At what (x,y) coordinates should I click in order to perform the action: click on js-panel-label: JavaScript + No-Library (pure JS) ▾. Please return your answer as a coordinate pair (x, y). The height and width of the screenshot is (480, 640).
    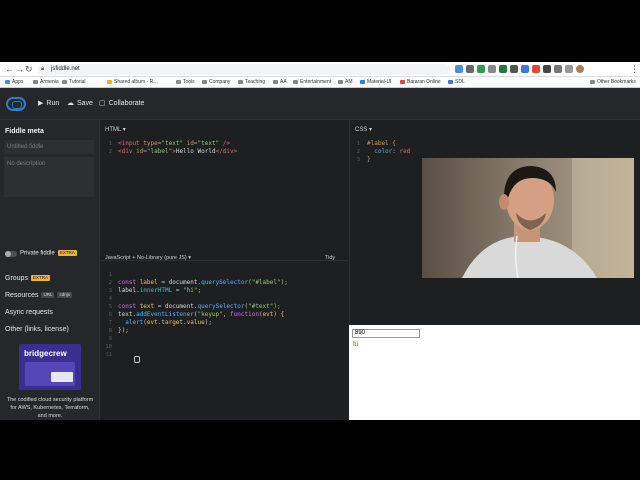
    Looking at the image, I should click on (148, 258).